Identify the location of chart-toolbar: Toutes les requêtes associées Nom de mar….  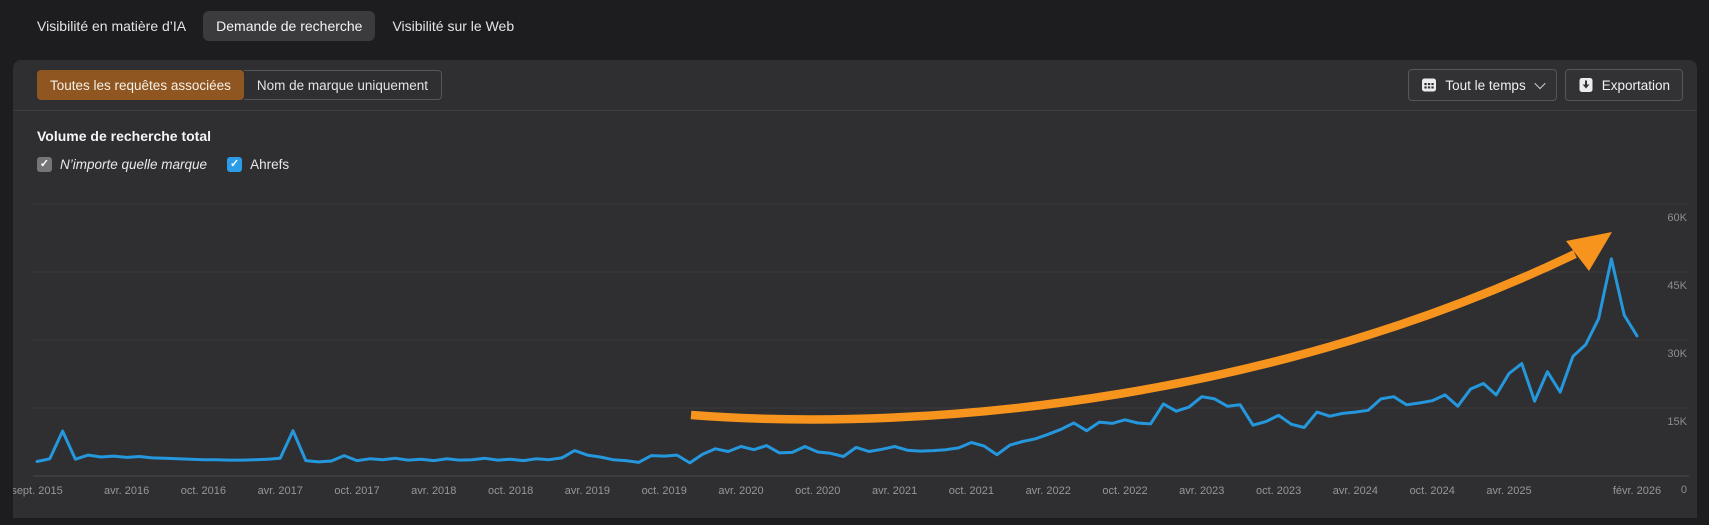
(855, 85).